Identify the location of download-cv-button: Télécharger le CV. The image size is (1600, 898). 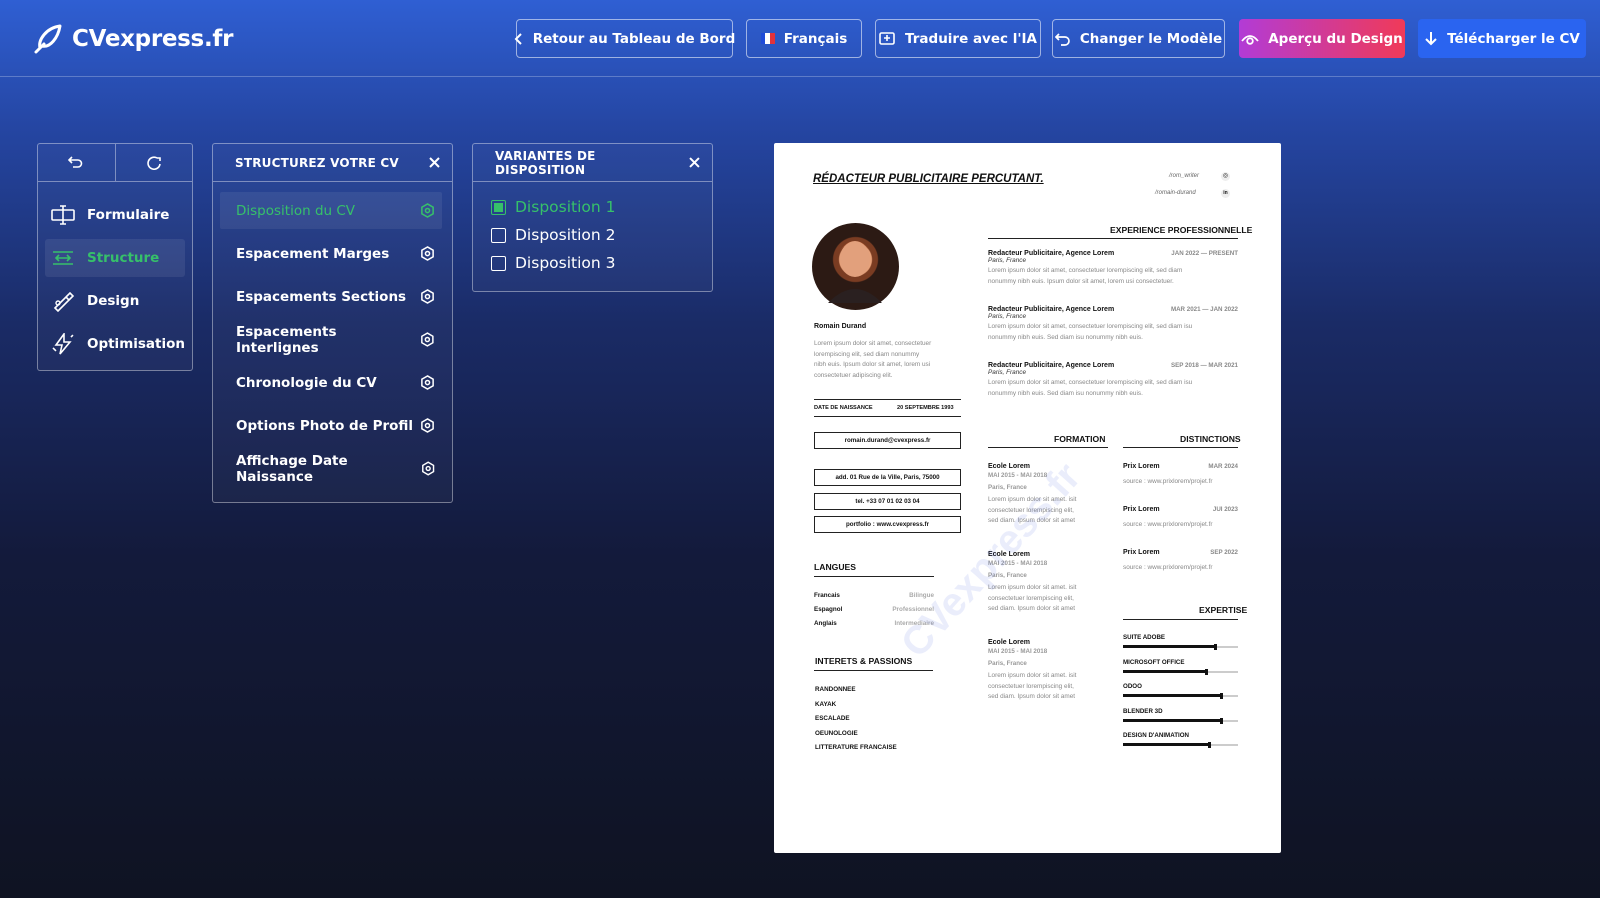
(1502, 38).